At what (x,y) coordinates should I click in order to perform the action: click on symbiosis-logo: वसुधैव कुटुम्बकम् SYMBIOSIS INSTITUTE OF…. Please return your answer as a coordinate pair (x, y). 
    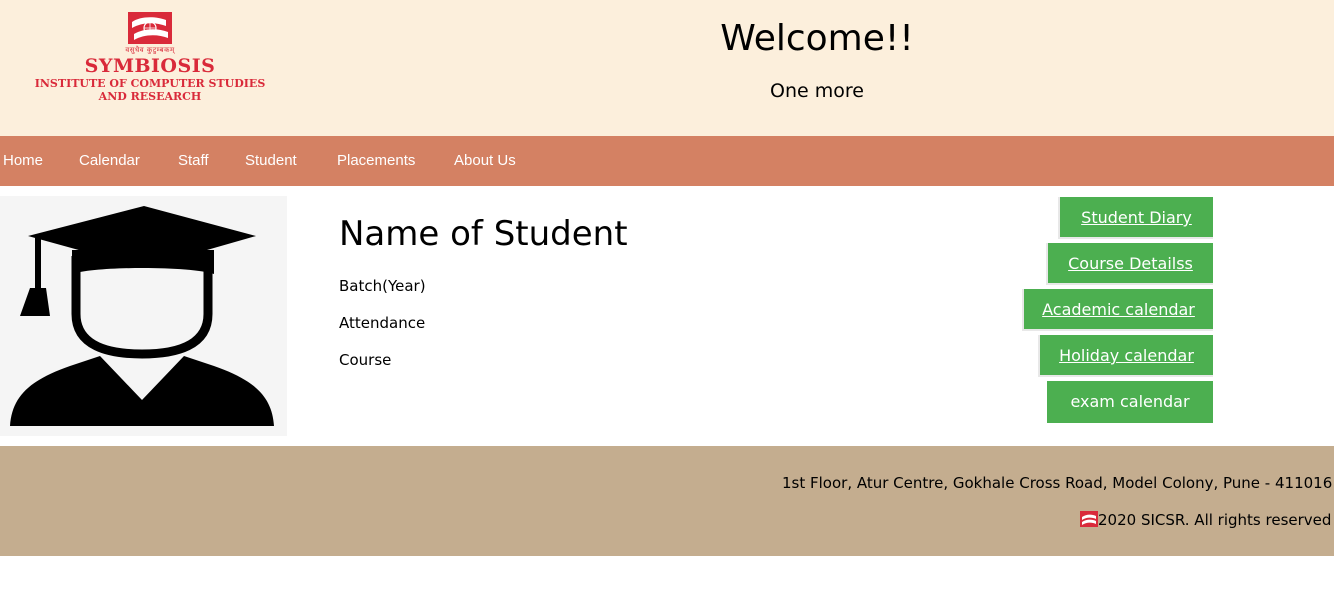
    Looking at the image, I should click on (150, 58).